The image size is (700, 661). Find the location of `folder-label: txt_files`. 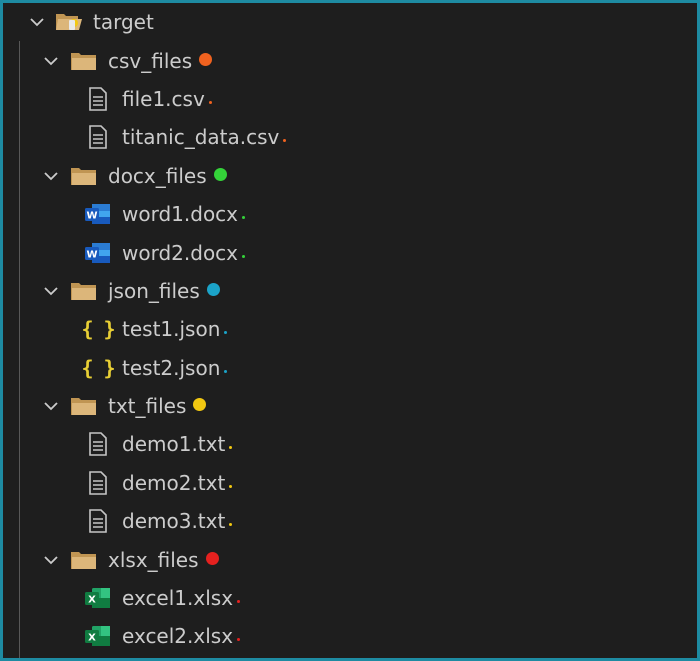

folder-label: txt_files is located at coordinates (157, 406).